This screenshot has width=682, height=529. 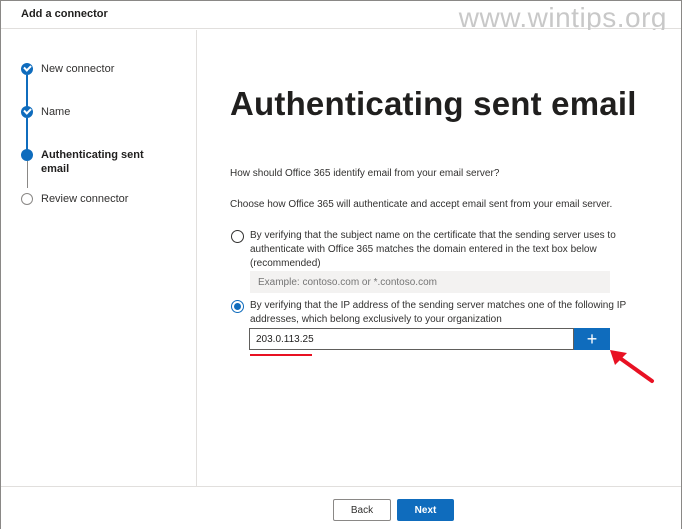 What do you see at coordinates (27, 155) in the screenshot?
I see `current-step-dot-icon` at bounding box center [27, 155].